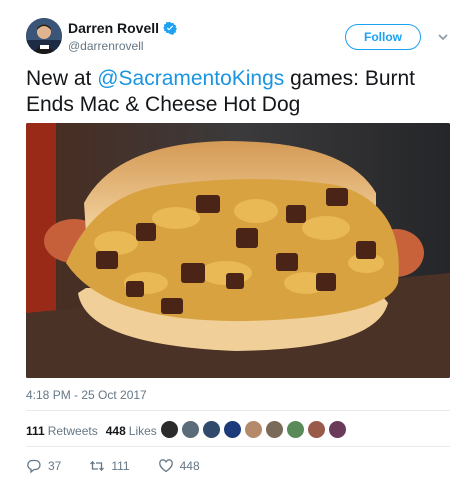 This screenshot has width=474, height=486. Describe the element at coordinates (34, 466) in the screenshot. I see `reply-icon` at that location.